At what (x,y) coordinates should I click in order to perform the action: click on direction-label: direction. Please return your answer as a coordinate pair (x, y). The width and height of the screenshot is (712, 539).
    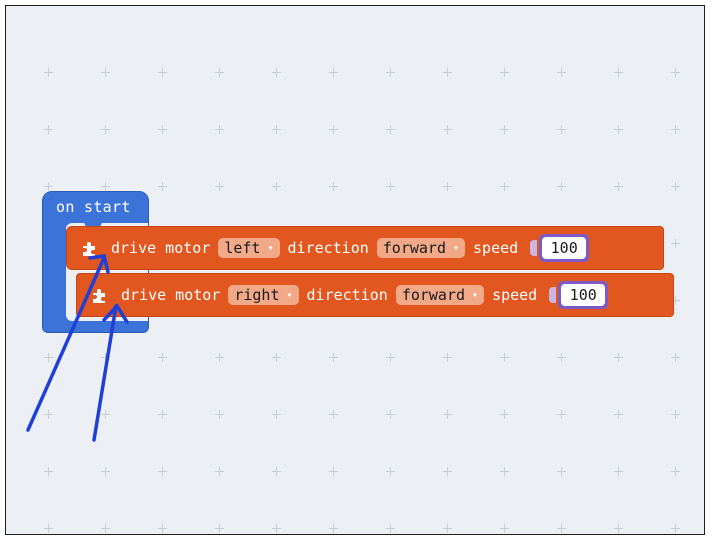
    Looking at the image, I should click on (328, 248).